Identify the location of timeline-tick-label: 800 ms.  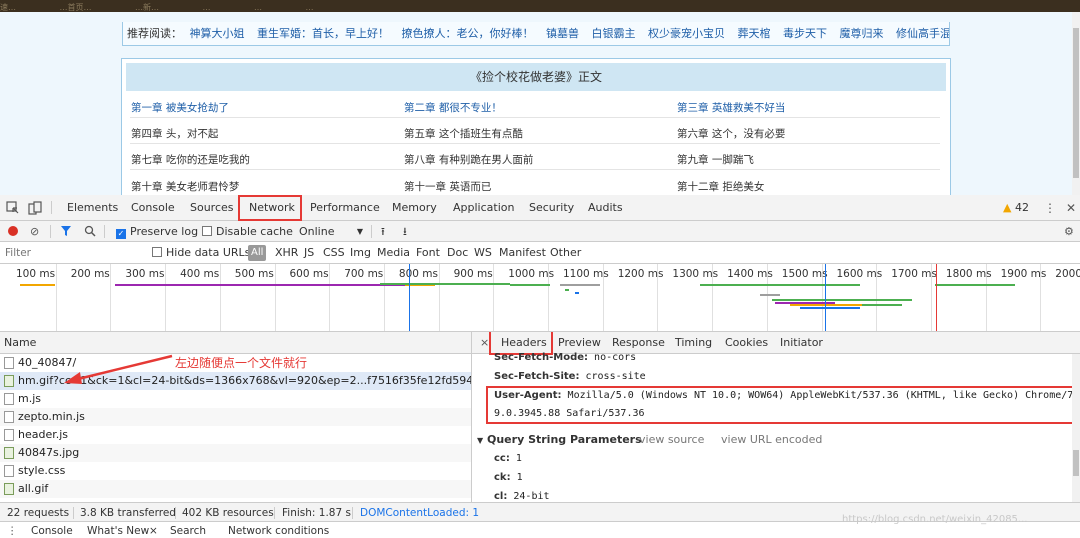
(418, 274).